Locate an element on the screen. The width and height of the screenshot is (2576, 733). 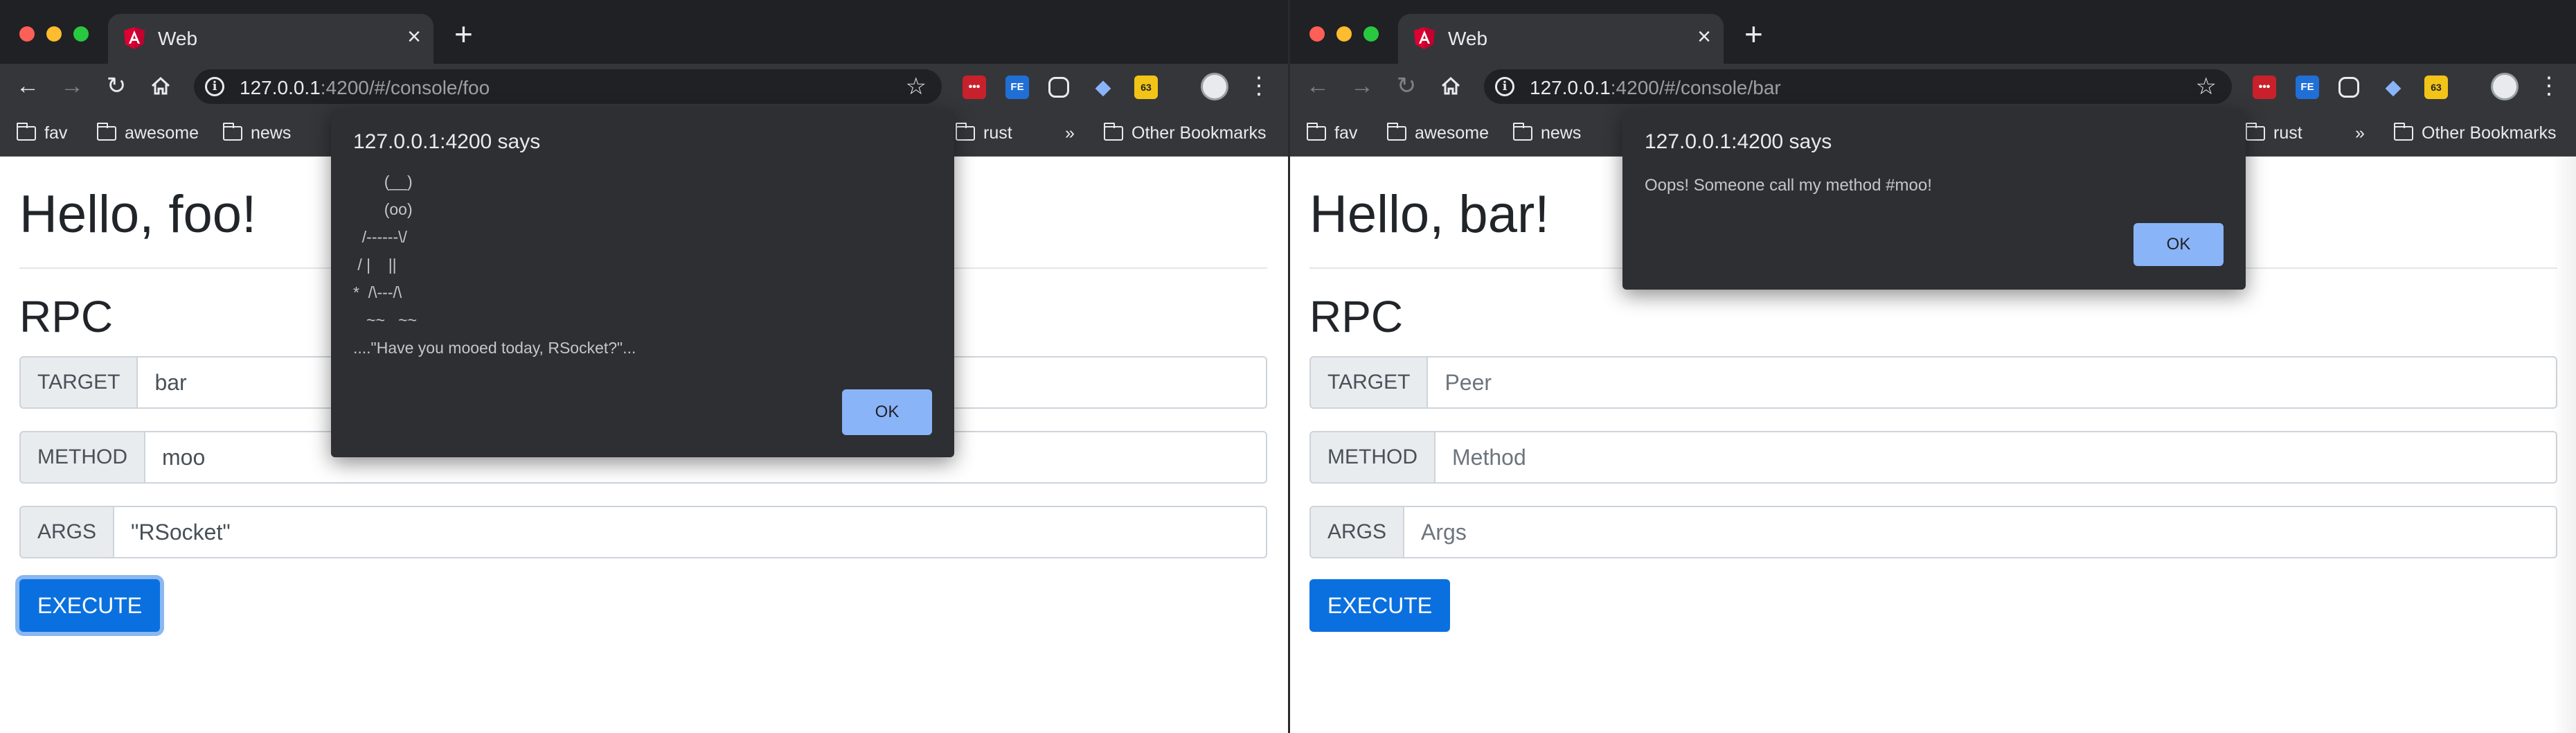
method-input: Method is located at coordinates (1996, 457).